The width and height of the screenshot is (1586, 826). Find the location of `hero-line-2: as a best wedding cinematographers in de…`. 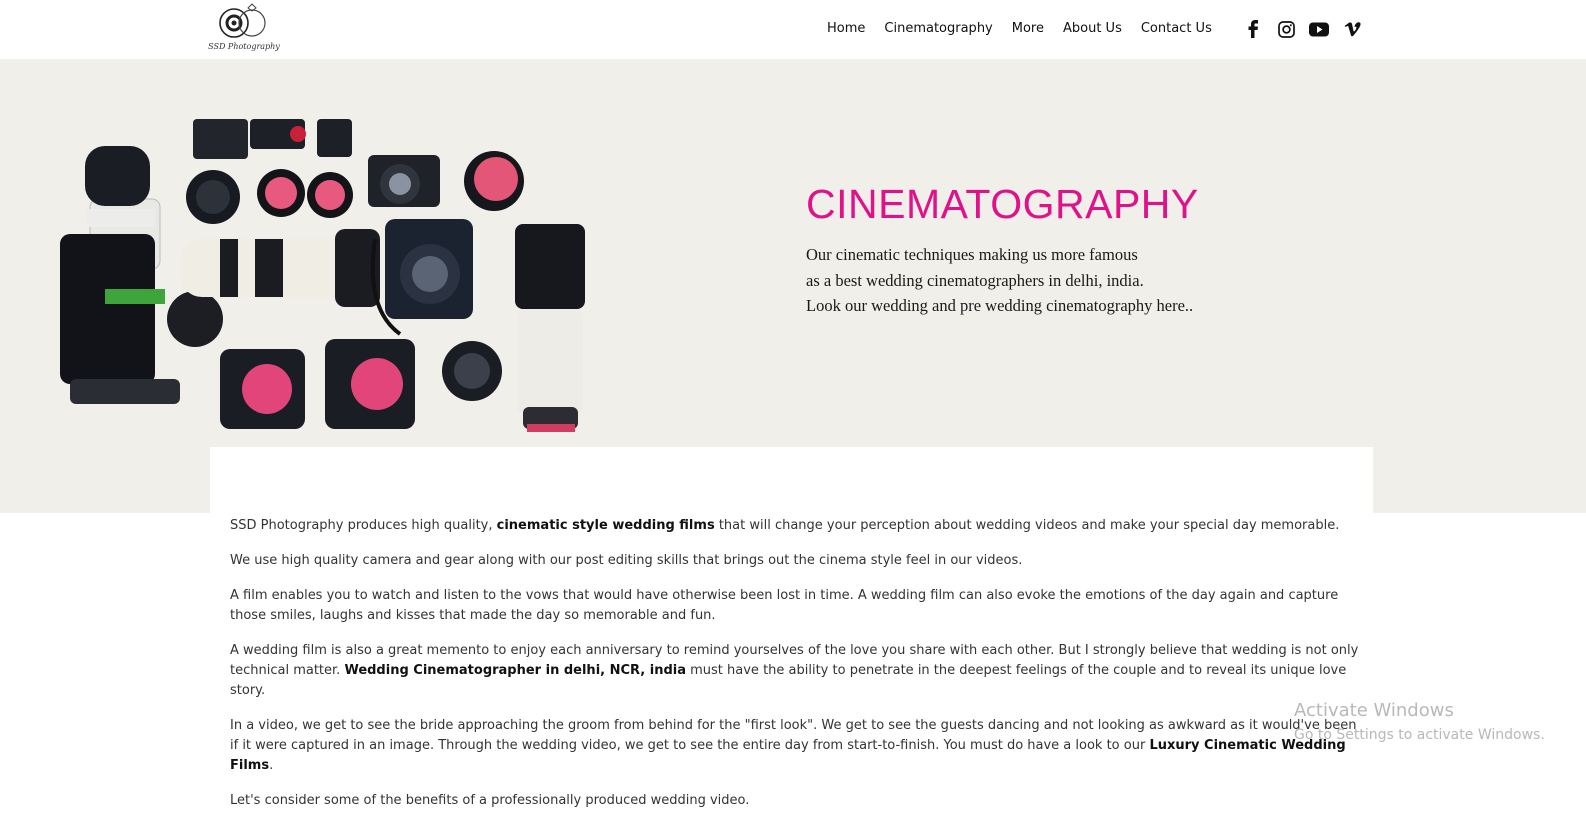

hero-line-2: as a best wedding cinematographers in de… is located at coordinates (975, 280).